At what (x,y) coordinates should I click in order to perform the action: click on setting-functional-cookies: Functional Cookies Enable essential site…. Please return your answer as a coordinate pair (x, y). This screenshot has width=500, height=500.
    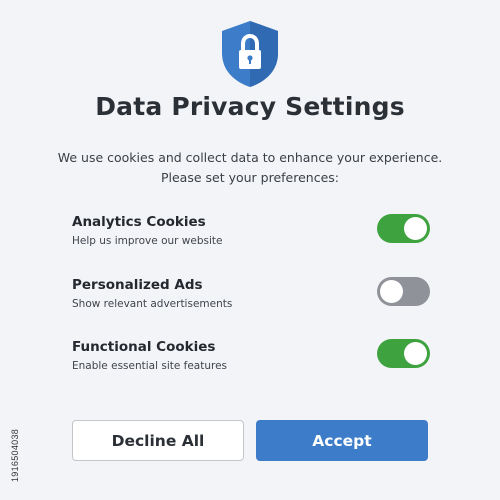
    Looking at the image, I should click on (252, 359).